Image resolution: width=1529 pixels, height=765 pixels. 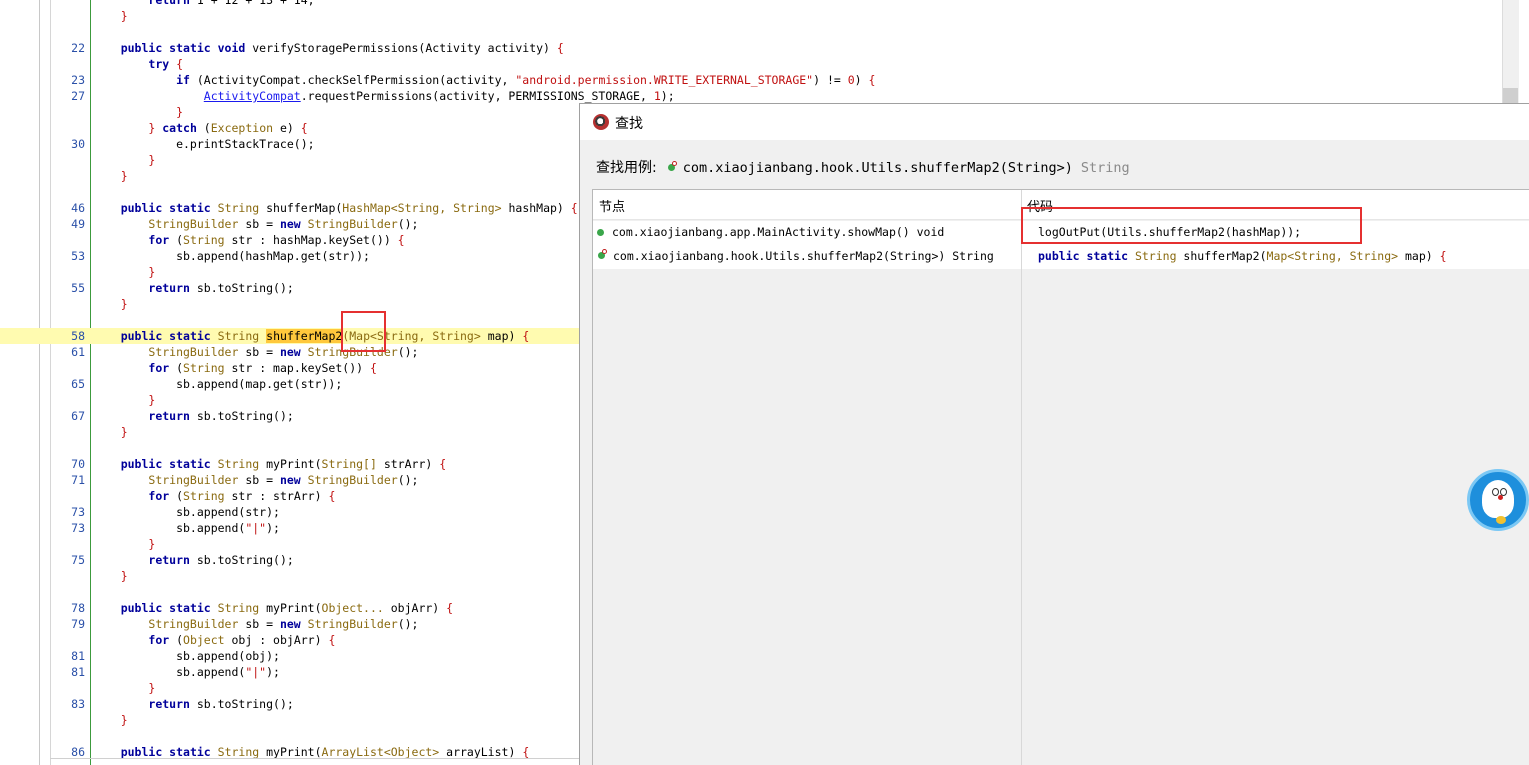 What do you see at coordinates (574, 208) in the screenshot?
I see `code-token: {` at bounding box center [574, 208].